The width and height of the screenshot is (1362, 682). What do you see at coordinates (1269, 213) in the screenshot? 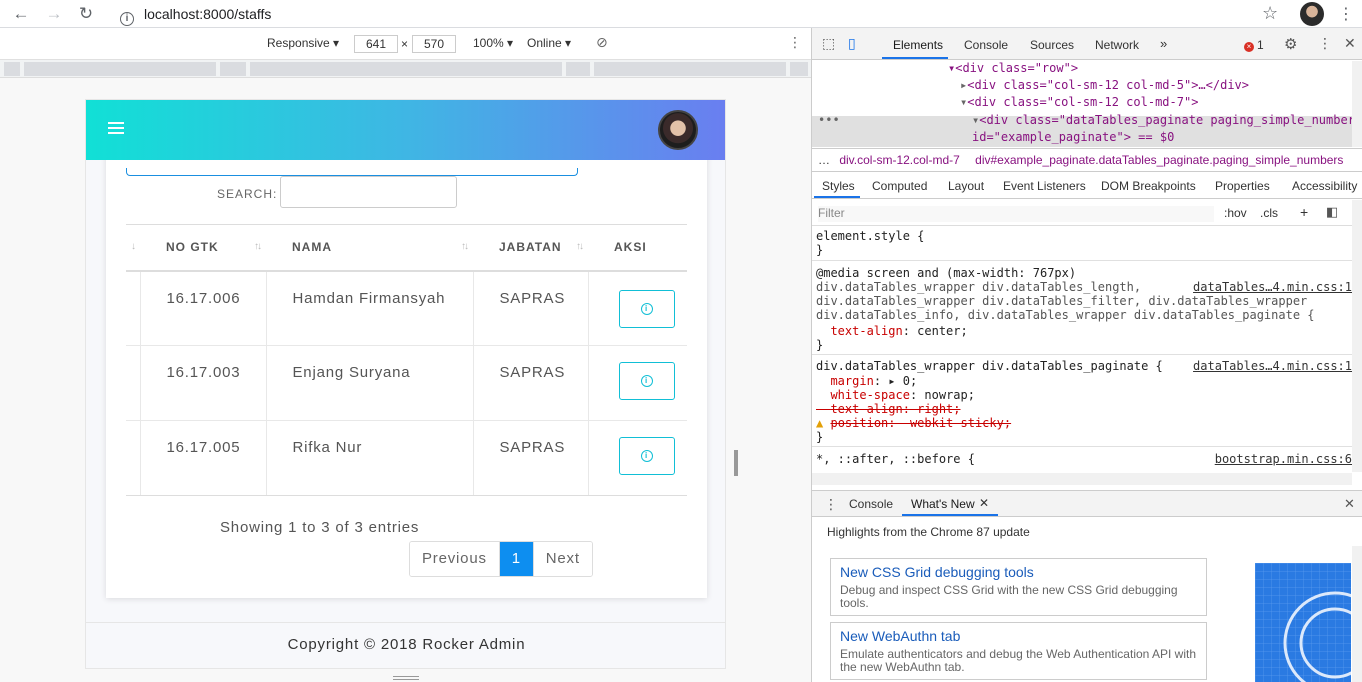
I see `class-toggle: .cls` at bounding box center [1269, 213].